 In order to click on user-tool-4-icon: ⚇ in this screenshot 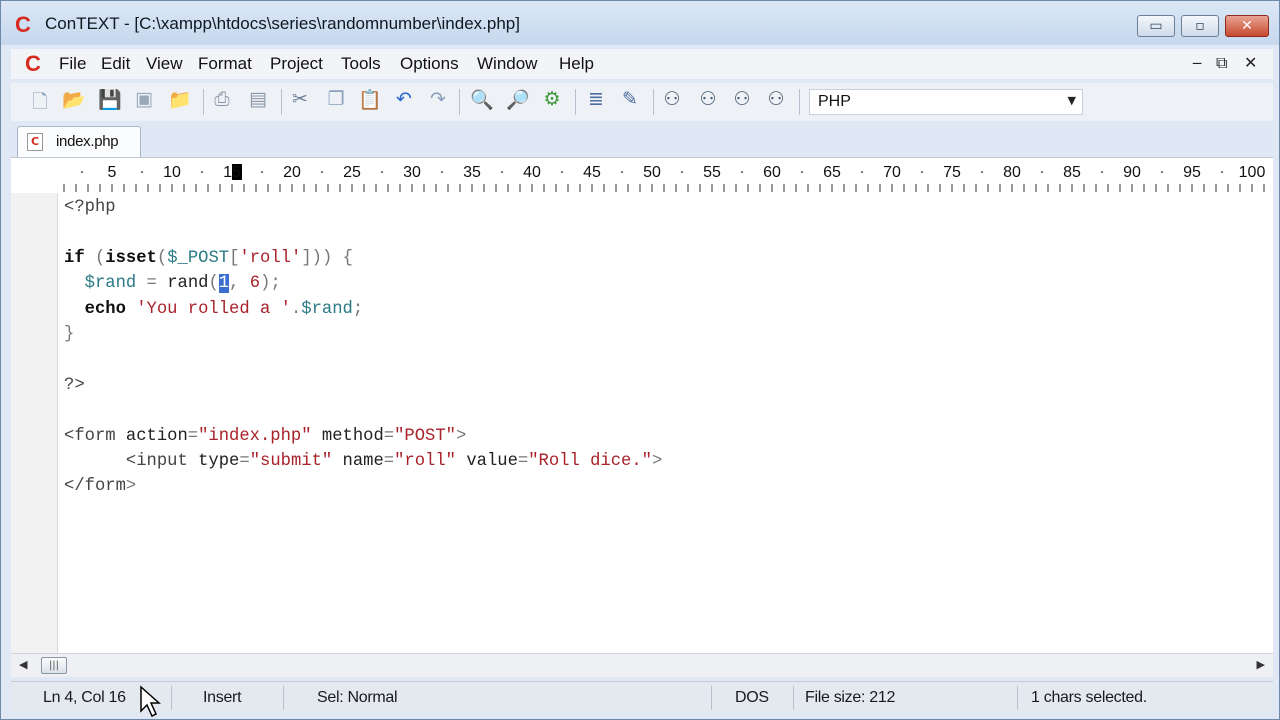, I will do `click(776, 101)`.